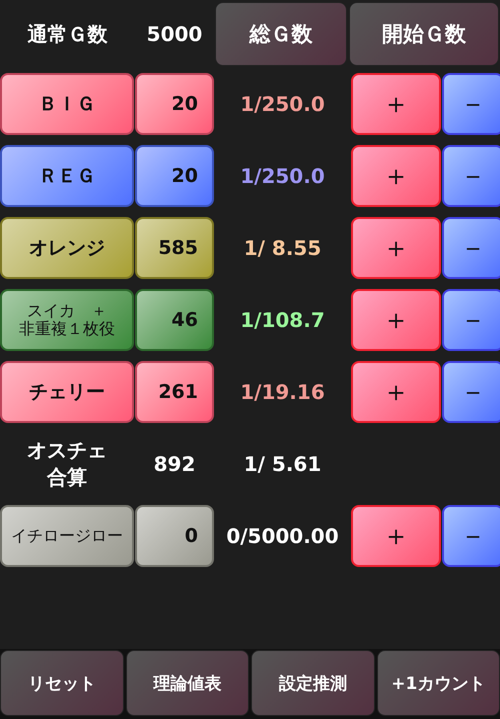 Image resolution: width=500 pixels, height=719 pixels. What do you see at coordinates (174, 320) in the screenshot?
I see `count-button: 46` at bounding box center [174, 320].